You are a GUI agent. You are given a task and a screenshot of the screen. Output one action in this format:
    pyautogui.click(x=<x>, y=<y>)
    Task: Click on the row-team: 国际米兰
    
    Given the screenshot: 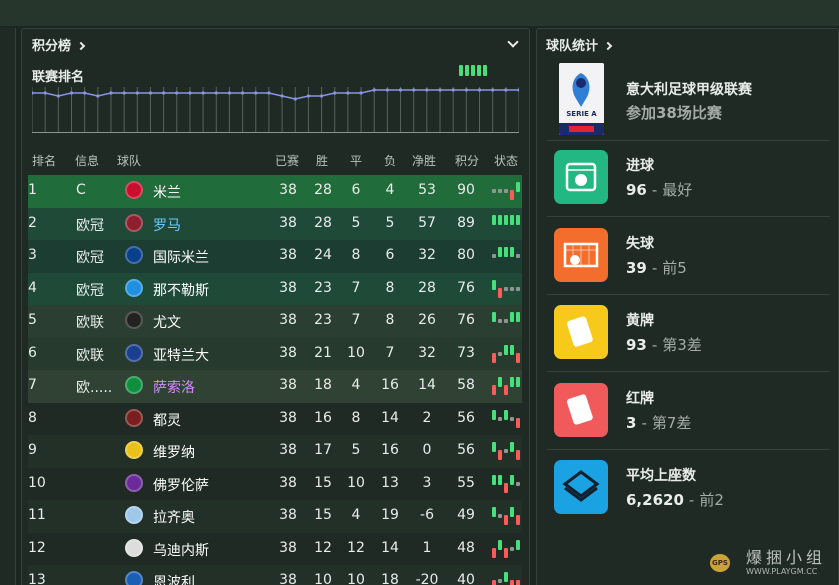 What is the action you would take?
    pyautogui.click(x=181, y=258)
    